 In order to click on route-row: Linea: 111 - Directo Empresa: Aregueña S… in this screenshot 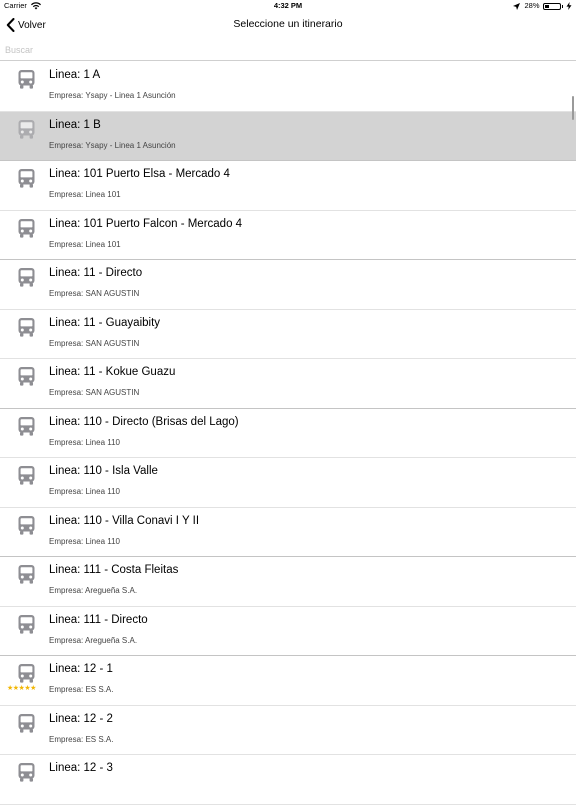, I will do `click(288, 631)`.